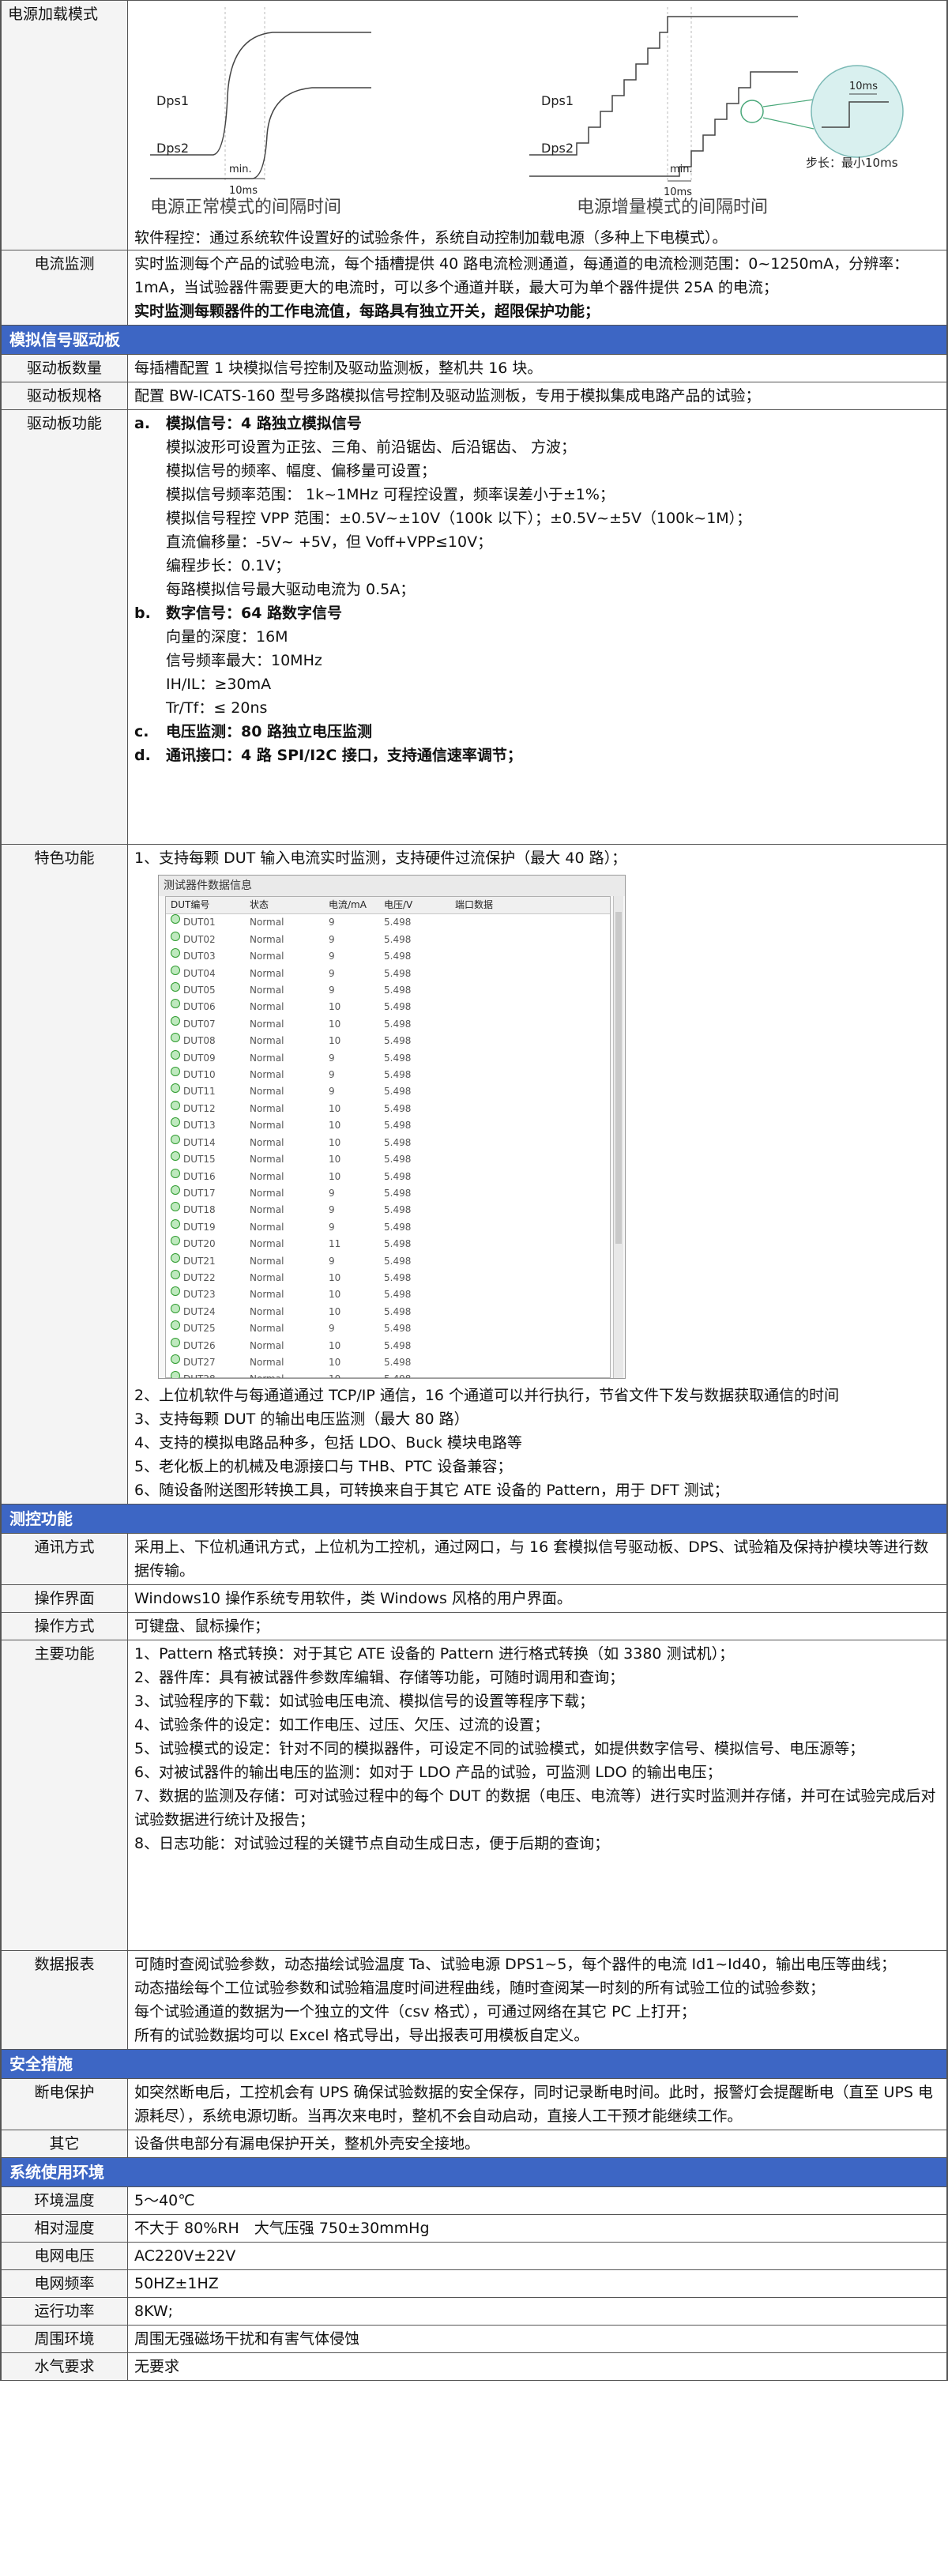 The width and height of the screenshot is (948, 2576). What do you see at coordinates (388, 1176) in the screenshot?
I see `dut-row: DUT16 Normal 10 5.498` at bounding box center [388, 1176].